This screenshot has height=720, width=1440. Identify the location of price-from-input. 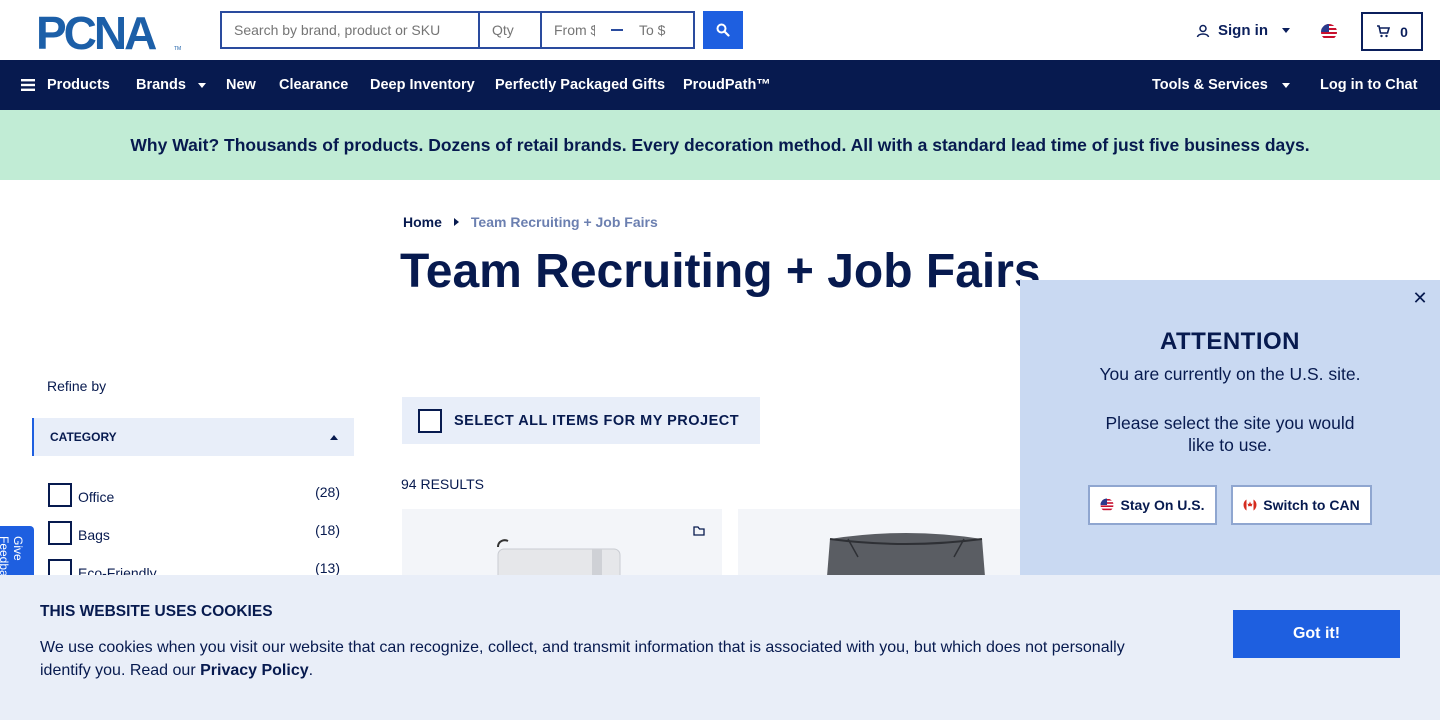
(574, 30).